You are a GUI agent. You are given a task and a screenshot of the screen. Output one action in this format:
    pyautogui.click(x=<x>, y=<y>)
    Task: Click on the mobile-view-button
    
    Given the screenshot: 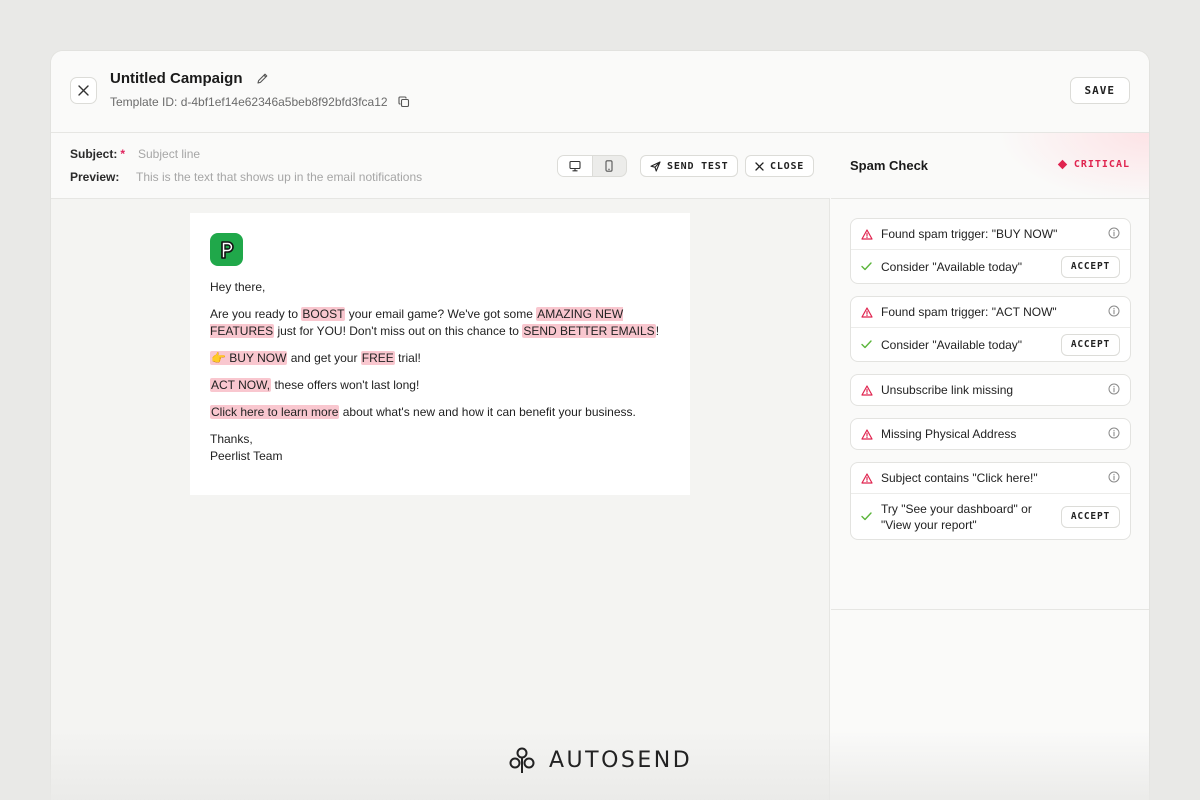 What is the action you would take?
    pyautogui.click(x=610, y=166)
    